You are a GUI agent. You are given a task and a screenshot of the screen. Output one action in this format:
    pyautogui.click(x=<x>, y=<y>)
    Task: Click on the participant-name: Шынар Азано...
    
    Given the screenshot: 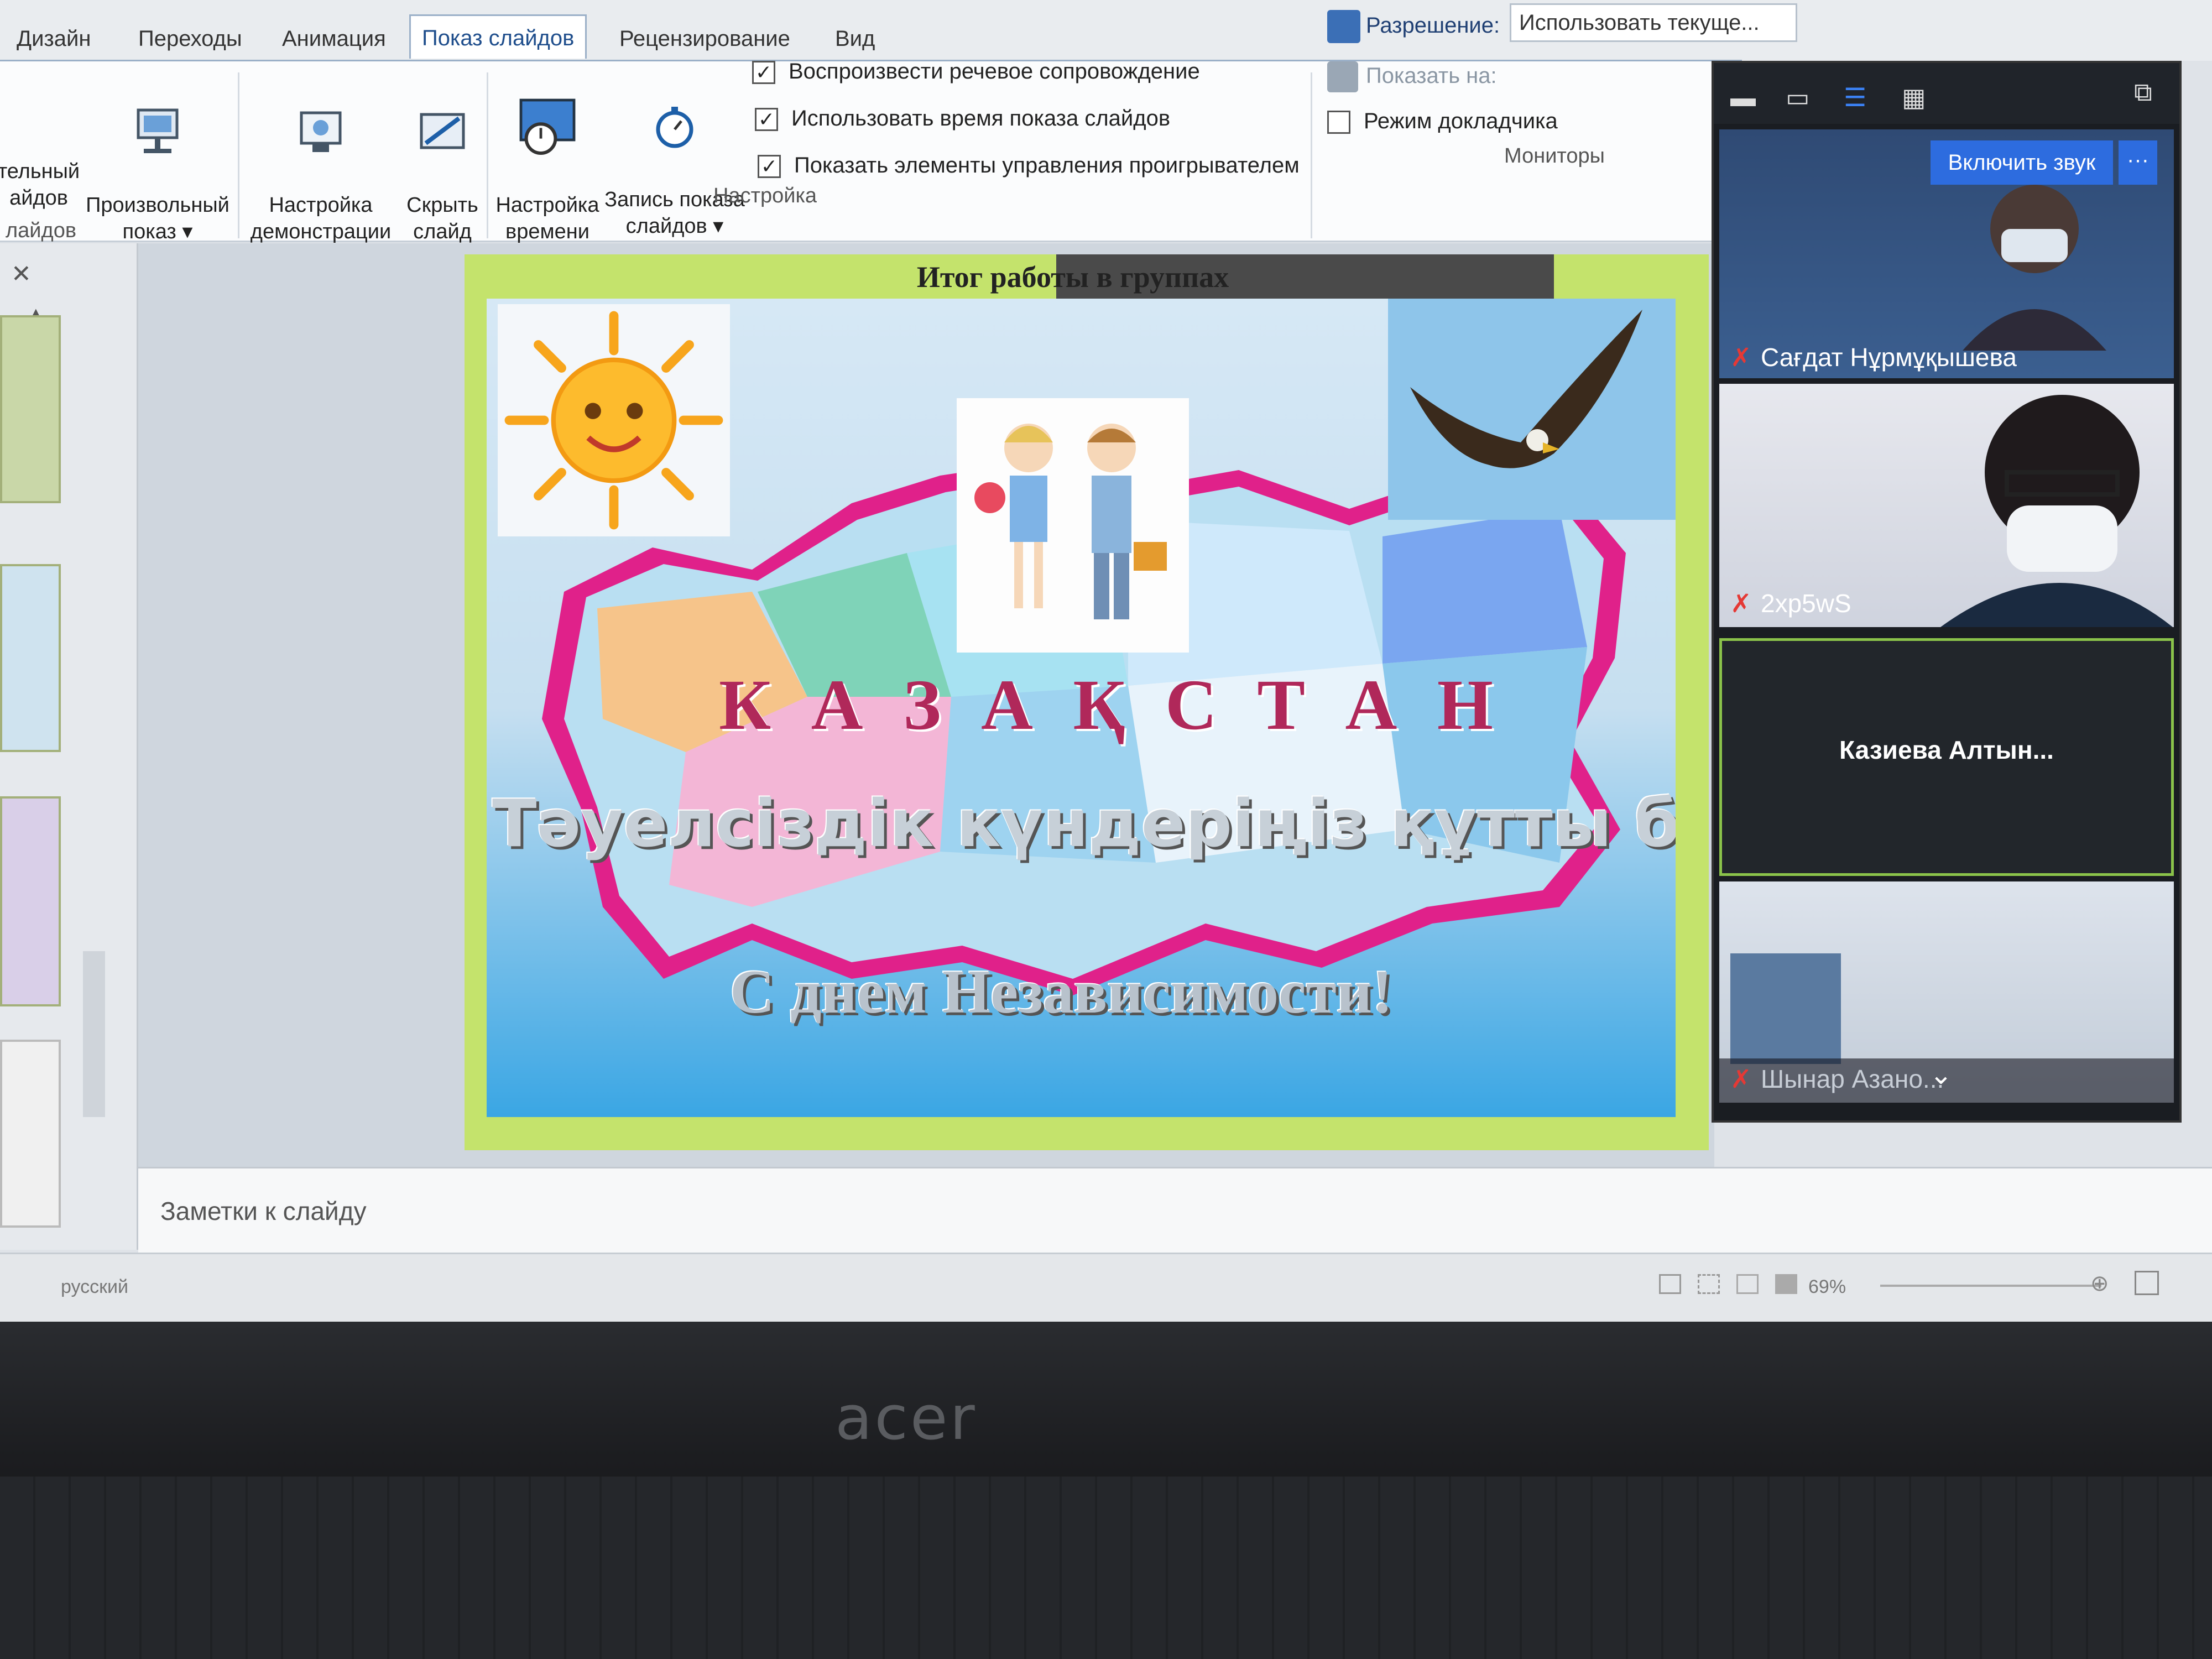 What is the action you would take?
    pyautogui.click(x=1853, y=1079)
    